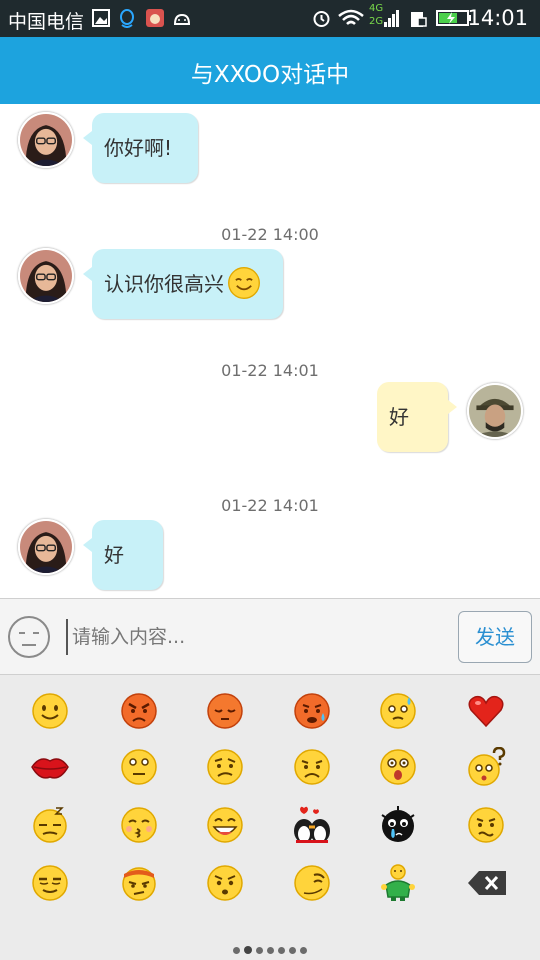 This screenshot has height=960, width=540. Describe the element at coordinates (46, 22) in the screenshot. I see `carrier-name: 中国电信` at that location.